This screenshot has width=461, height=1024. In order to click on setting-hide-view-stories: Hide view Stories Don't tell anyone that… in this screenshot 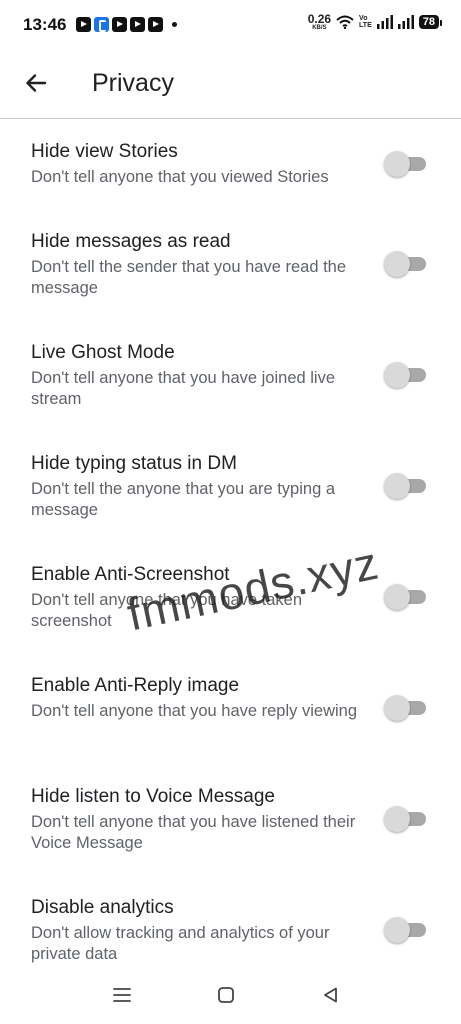, I will do `click(230, 174)`.